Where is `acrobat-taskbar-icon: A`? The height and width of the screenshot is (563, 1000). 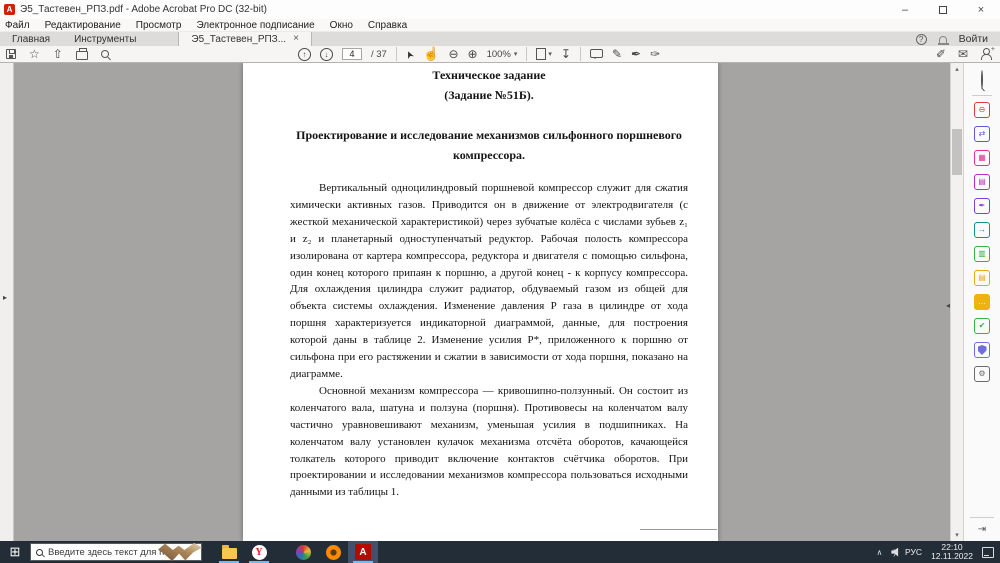
acrobat-taskbar-icon: A is located at coordinates (363, 552).